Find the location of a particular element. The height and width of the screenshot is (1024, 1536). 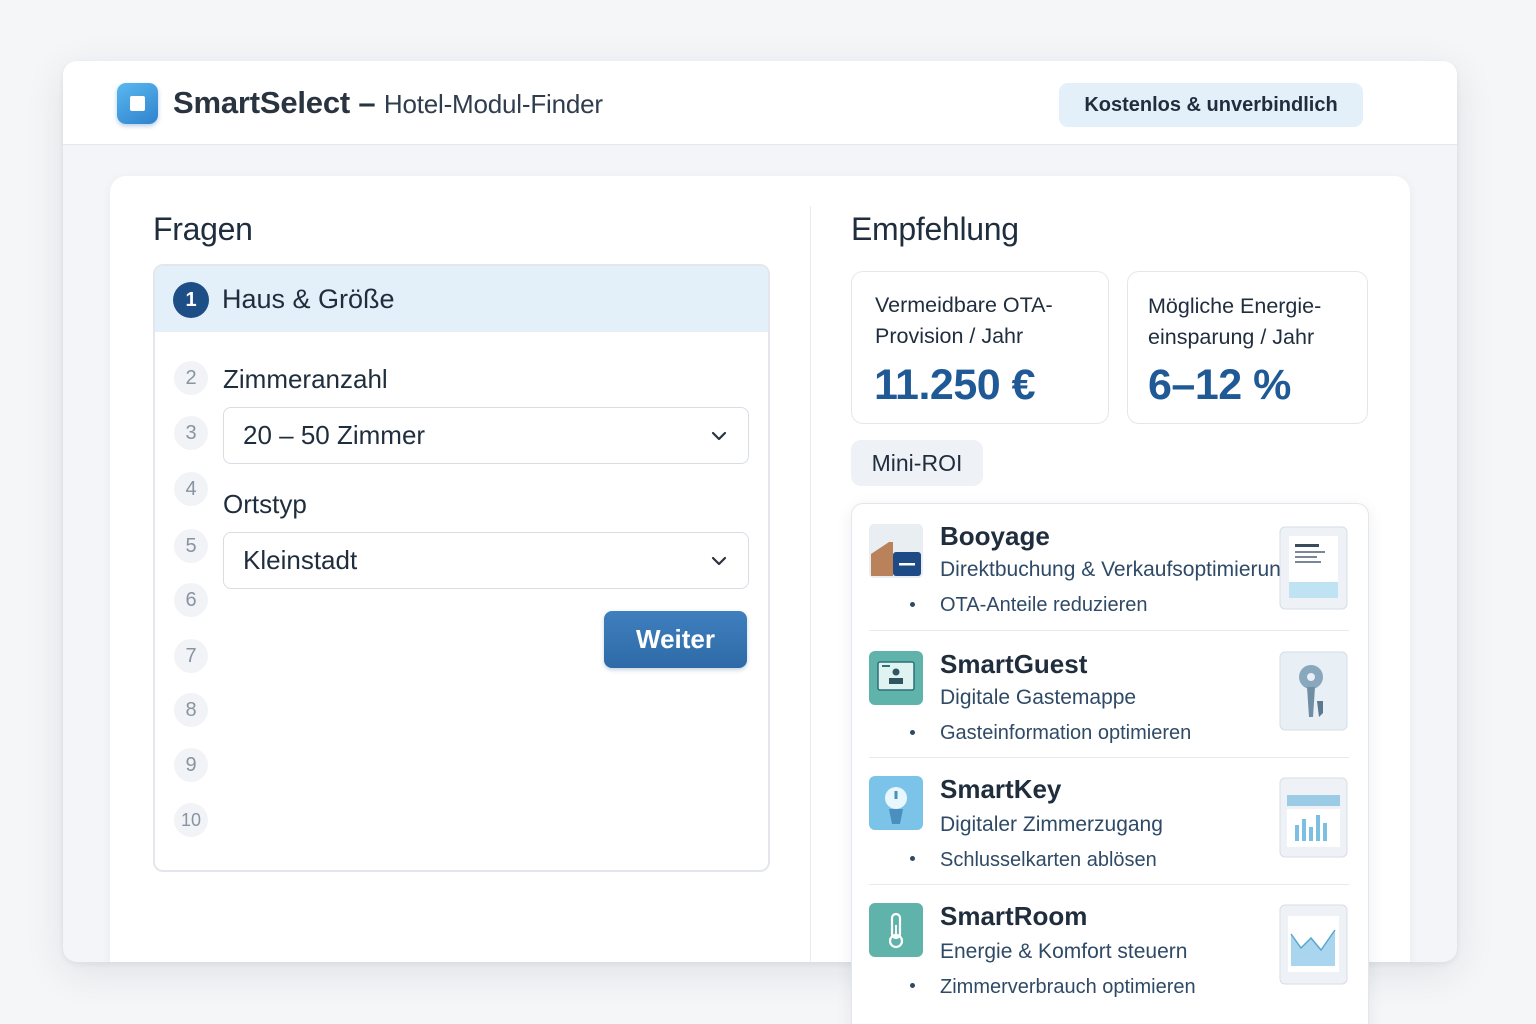

digital-key-icon is located at coordinates (896, 803).